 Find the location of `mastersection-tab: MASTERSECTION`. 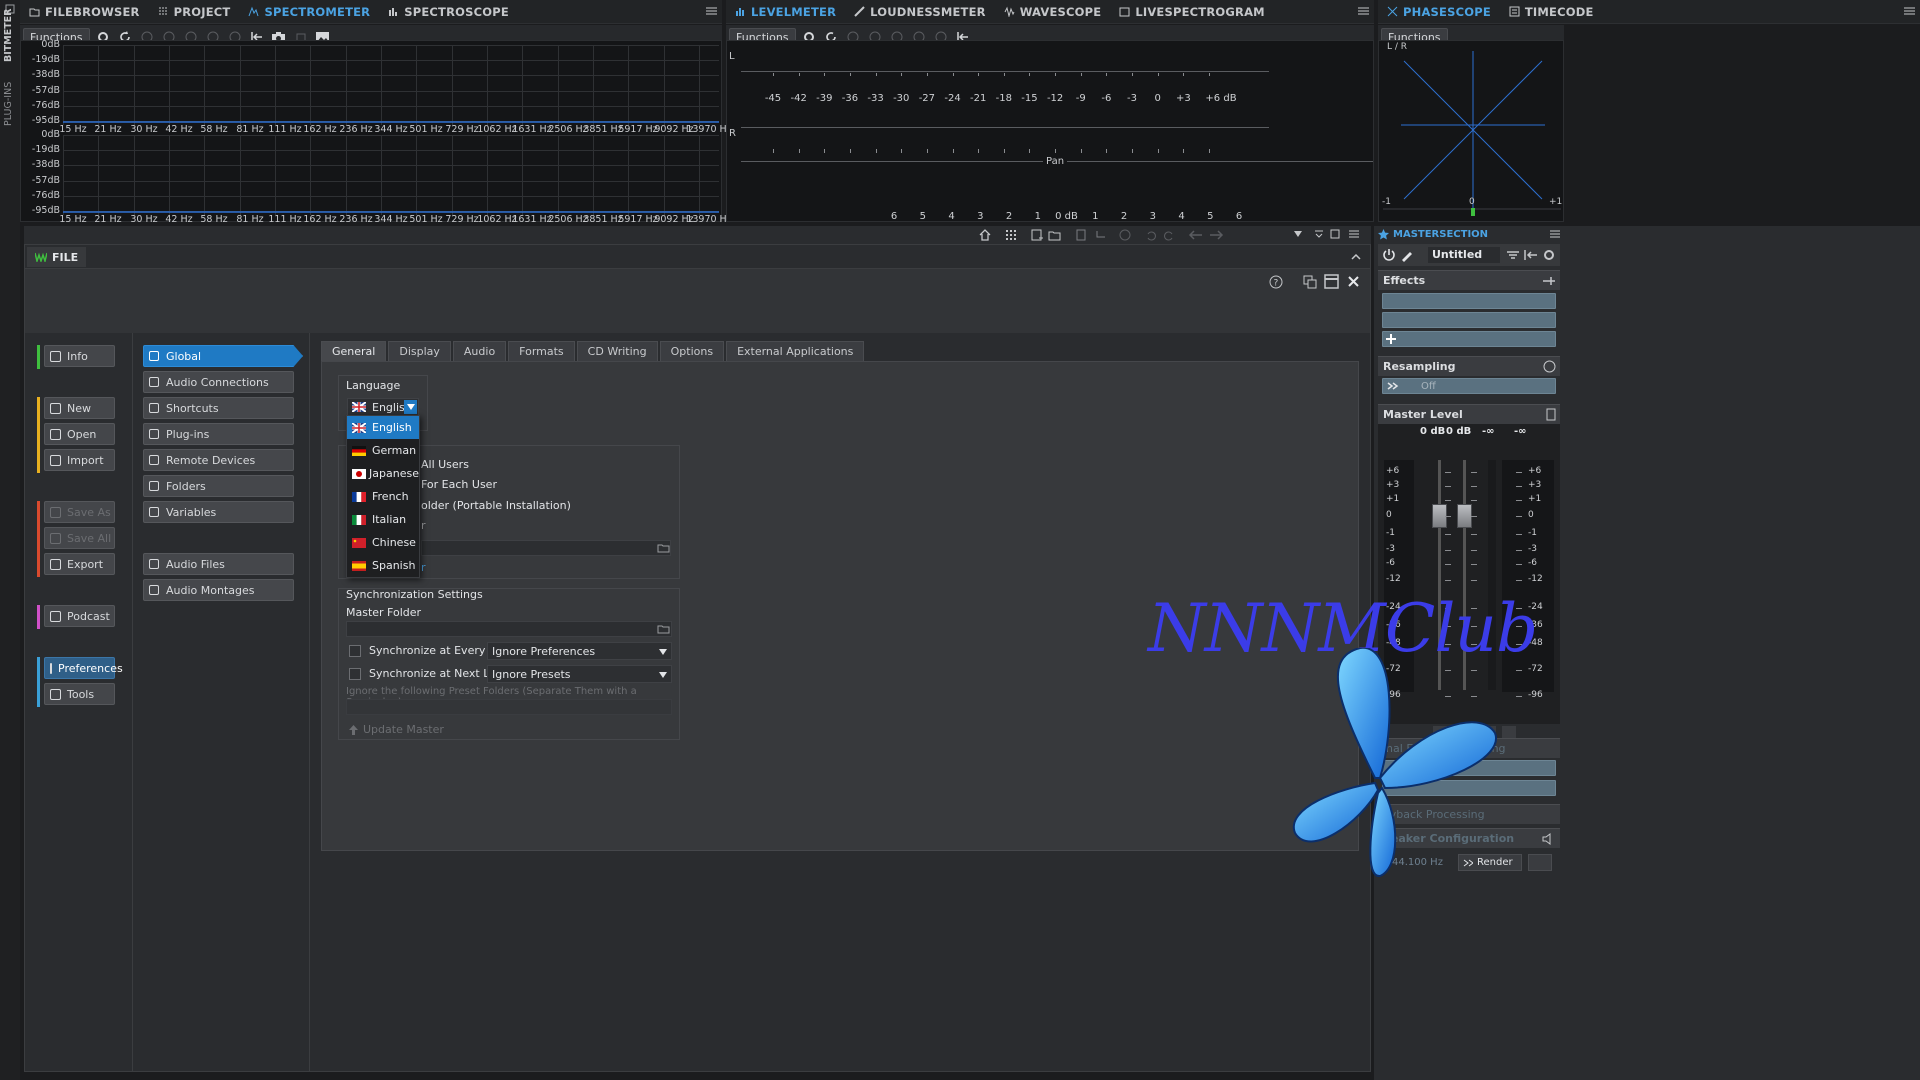

mastersection-tab: MASTERSECTION is located at coordinates (1471, 234).